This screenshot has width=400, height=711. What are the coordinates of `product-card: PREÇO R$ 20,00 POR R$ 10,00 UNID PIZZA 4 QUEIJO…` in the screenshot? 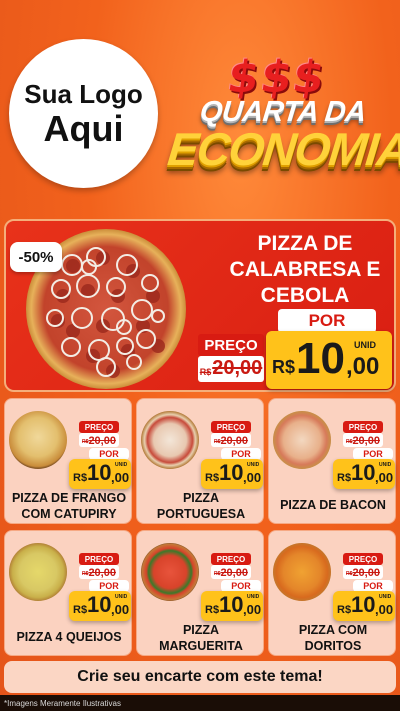 It's located at (68, 593).